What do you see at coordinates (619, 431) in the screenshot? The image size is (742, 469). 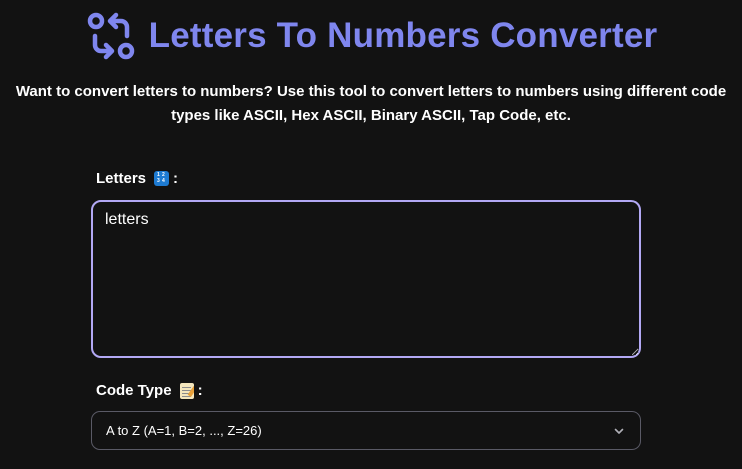 I see `chevron-down-icon` at bounding box center [619, 431].